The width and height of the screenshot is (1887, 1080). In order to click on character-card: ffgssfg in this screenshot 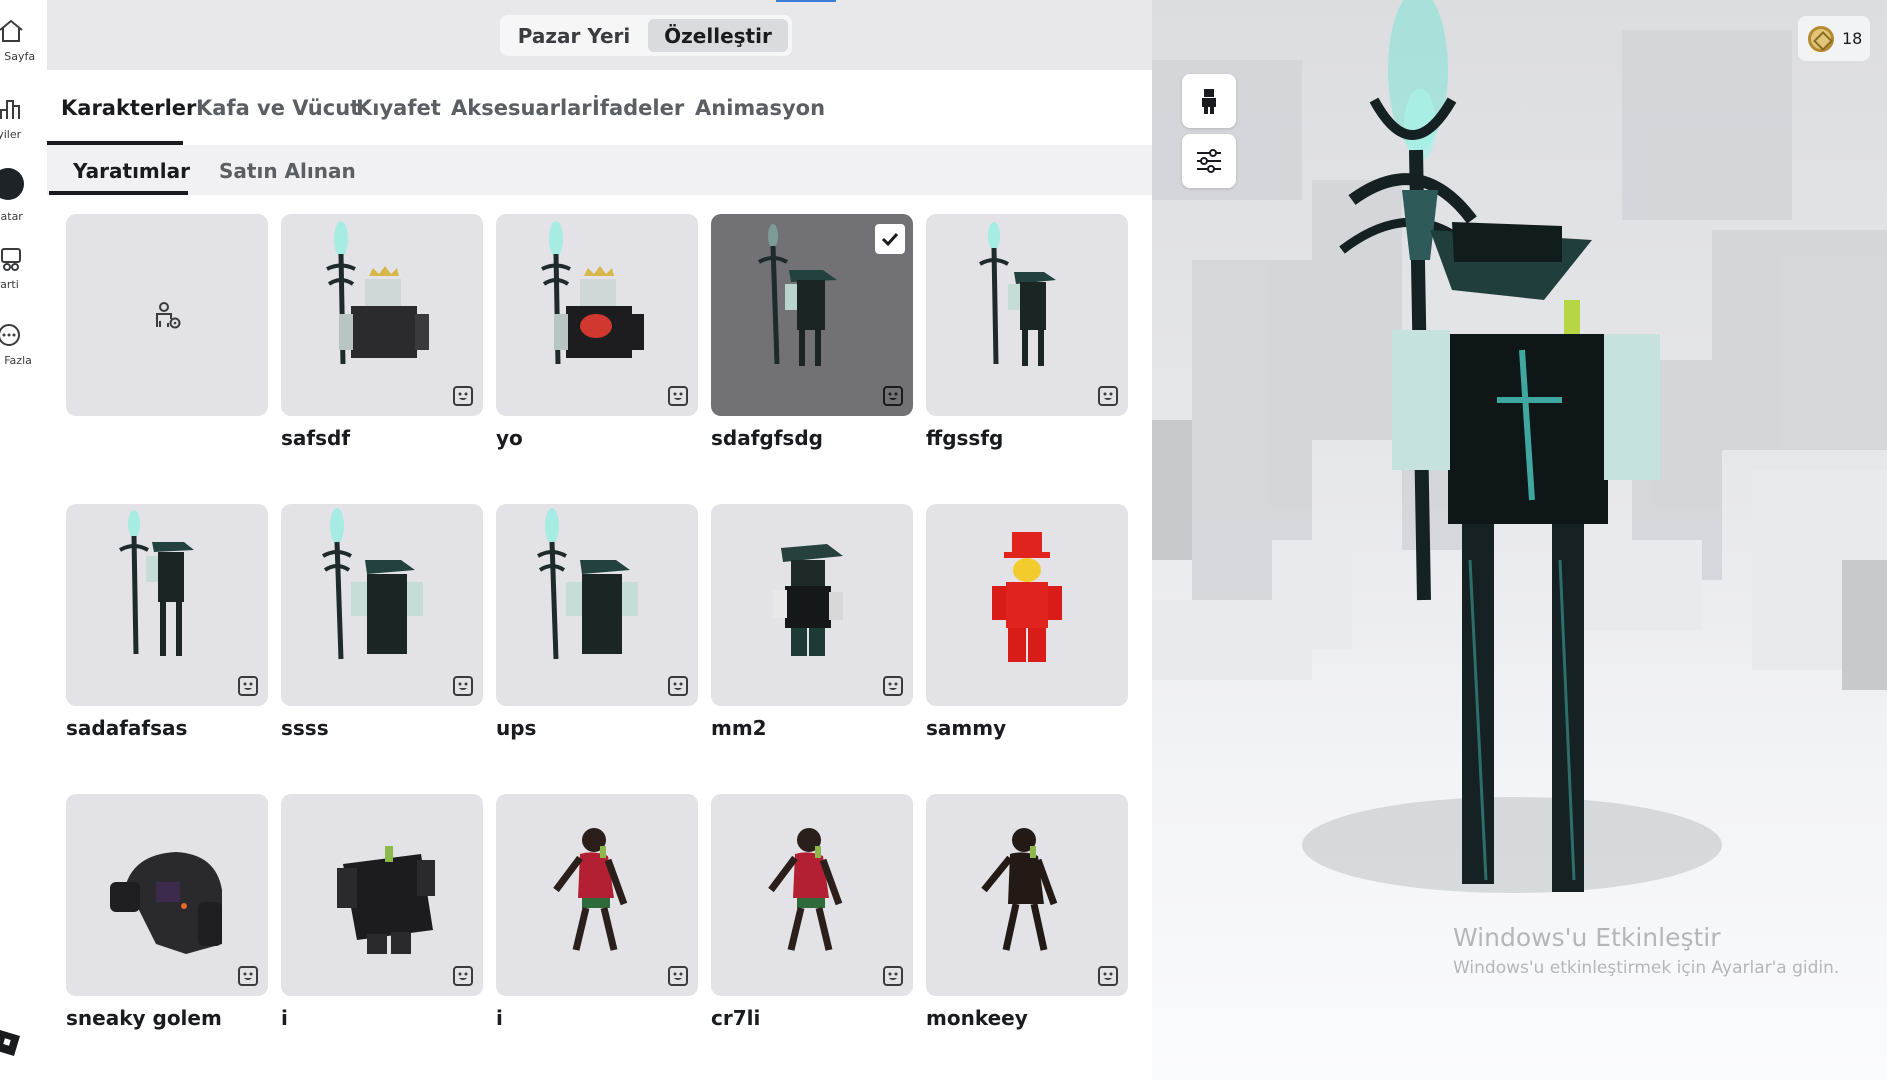, I will do `click(1027, 332)`.